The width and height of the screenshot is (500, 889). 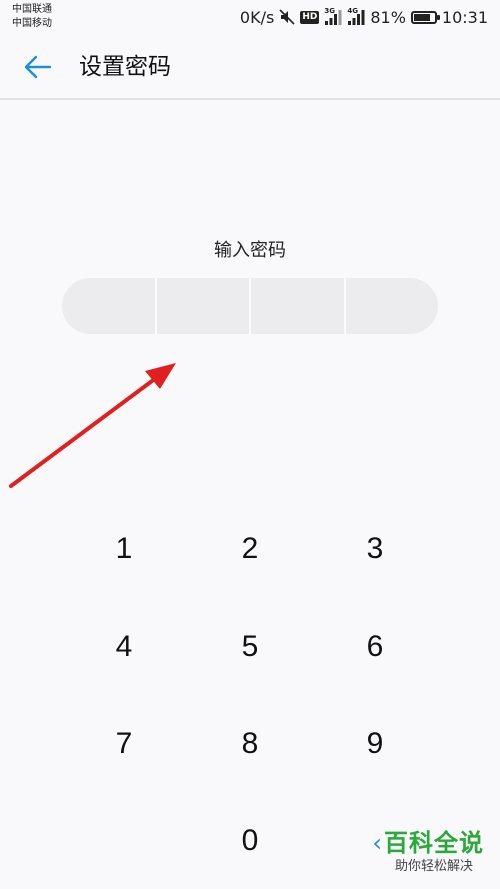 I want to click on key-1: 1, so click(x=124, y=549).